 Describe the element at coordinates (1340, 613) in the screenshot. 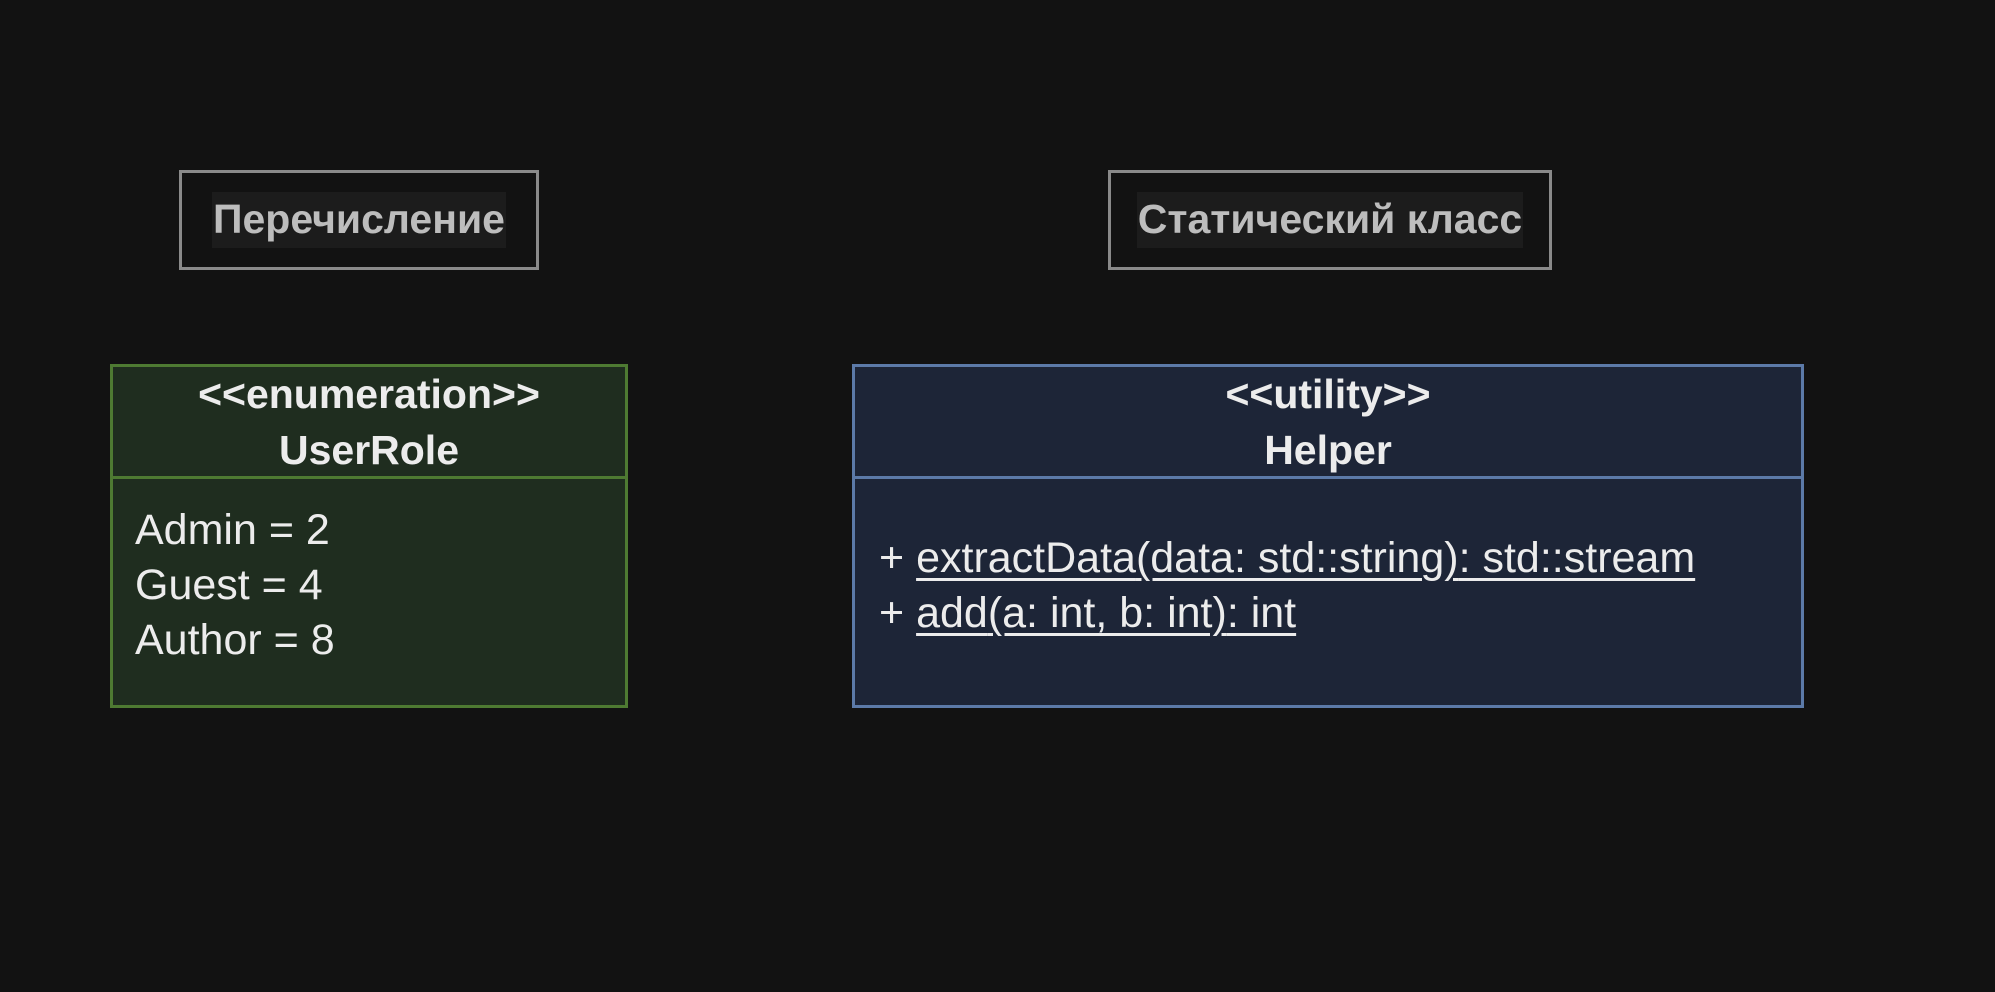

I see `method-add: + add(a: int, b: int): int` at that location.